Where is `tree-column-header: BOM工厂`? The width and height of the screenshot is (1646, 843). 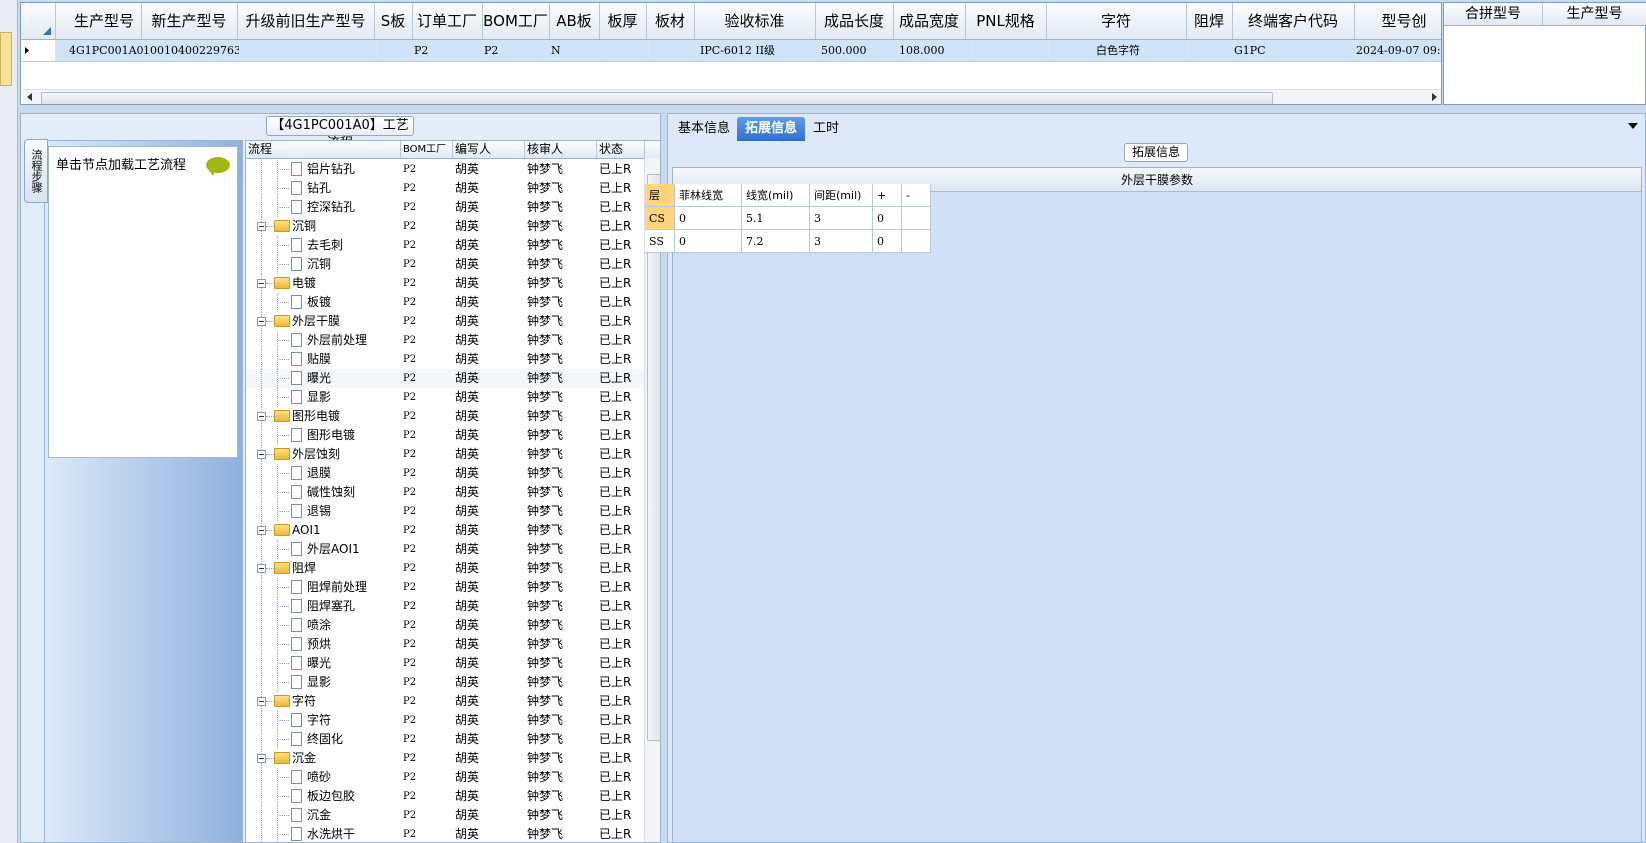 tree-column-header: BOM工厂 is located at coordinates (427, 149).